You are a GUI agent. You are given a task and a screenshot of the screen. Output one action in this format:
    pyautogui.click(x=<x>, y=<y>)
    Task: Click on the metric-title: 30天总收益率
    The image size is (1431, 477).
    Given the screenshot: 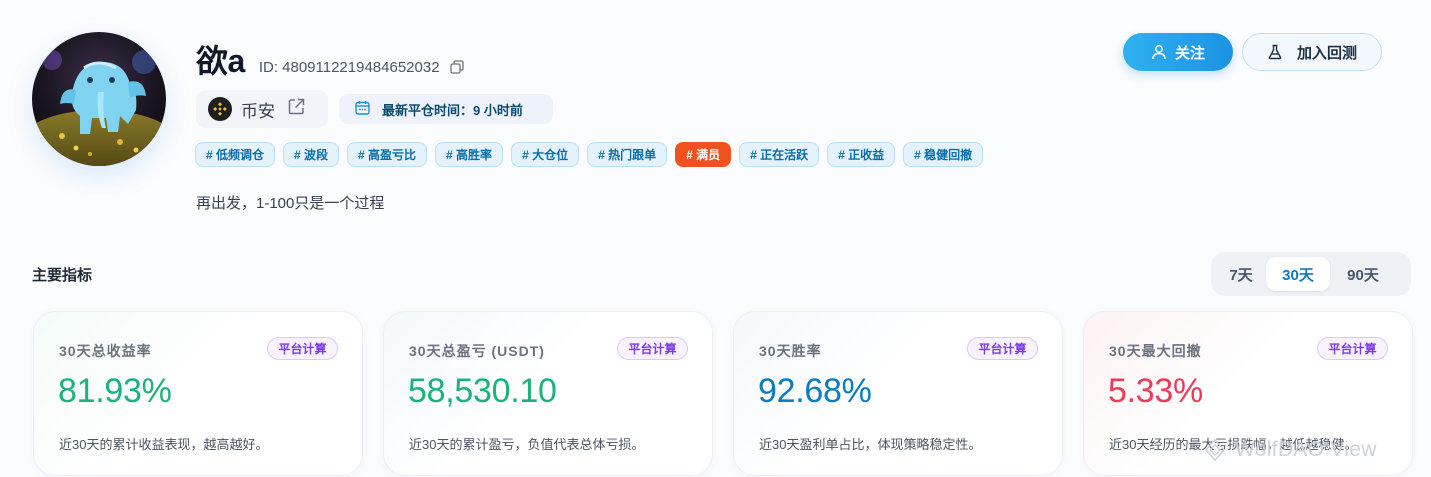 What is the action you would take?
    pyautogui.click(x=105, y=351)
    